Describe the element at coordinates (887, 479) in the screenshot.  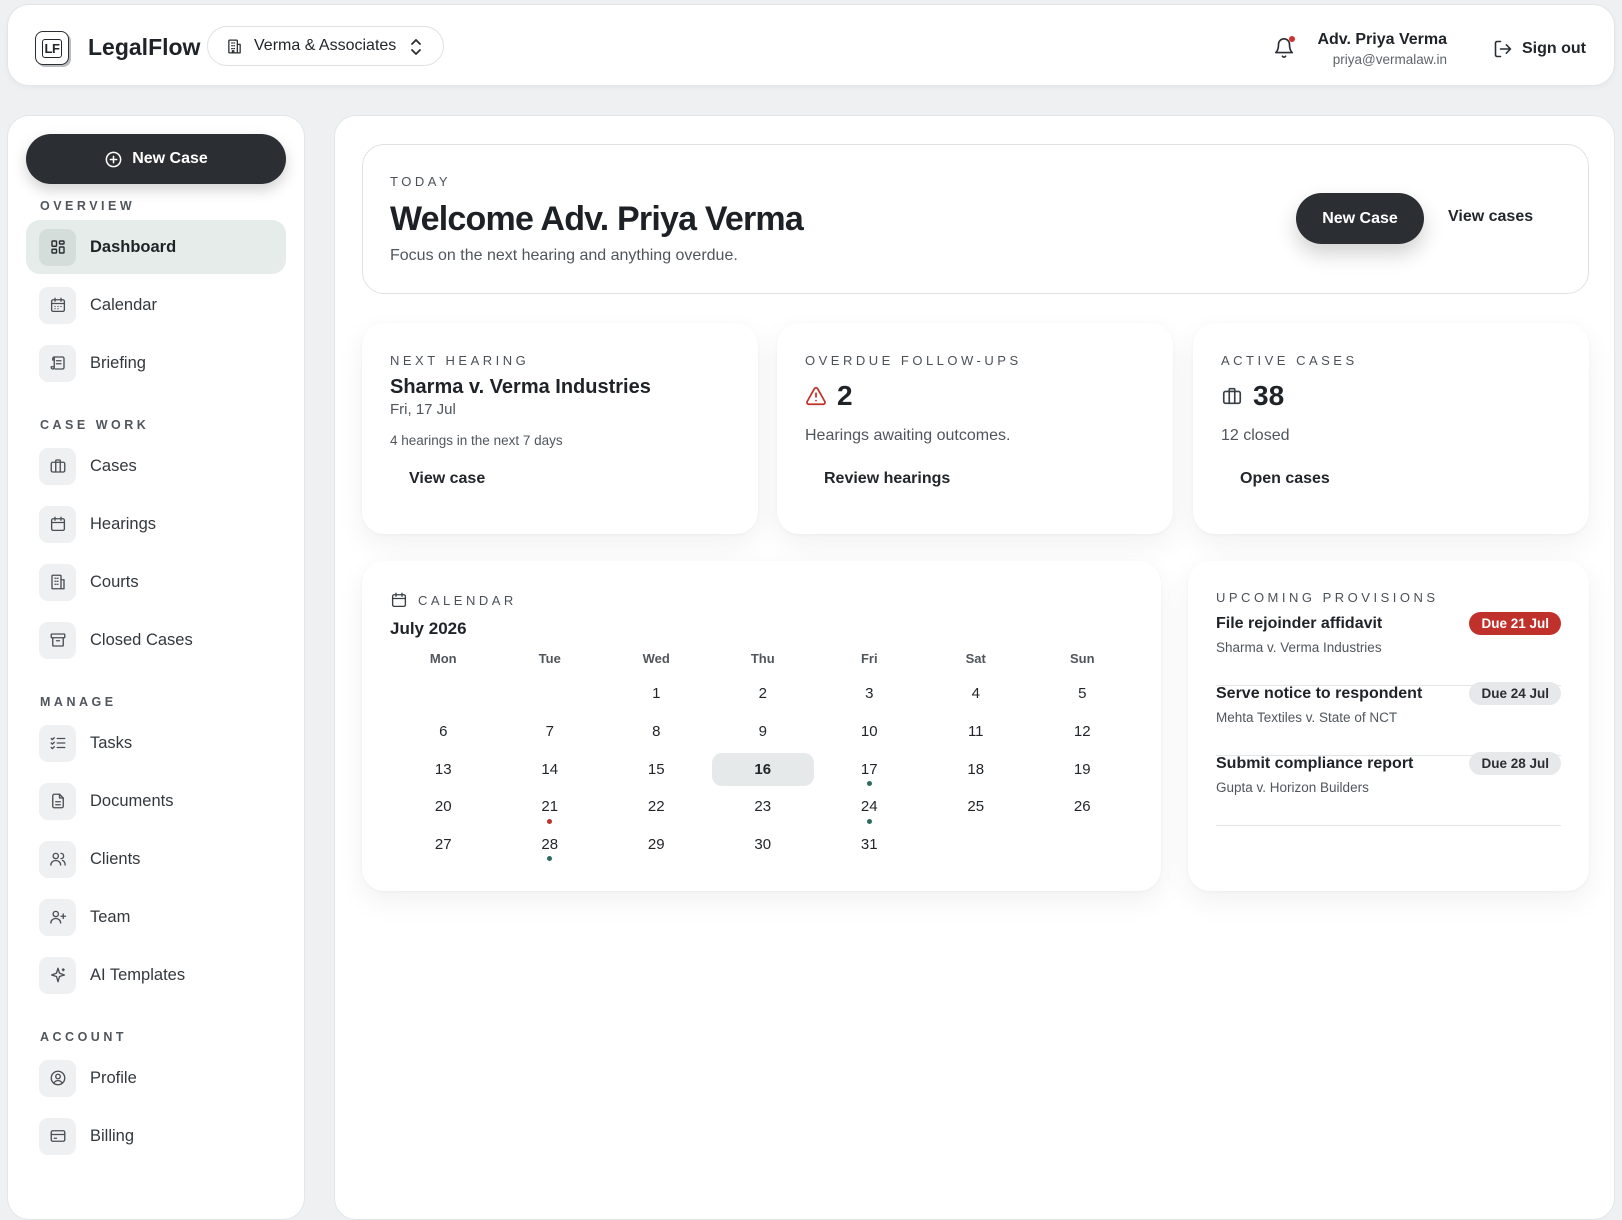
I see `review-hearings-link: Review hearings` at that location.